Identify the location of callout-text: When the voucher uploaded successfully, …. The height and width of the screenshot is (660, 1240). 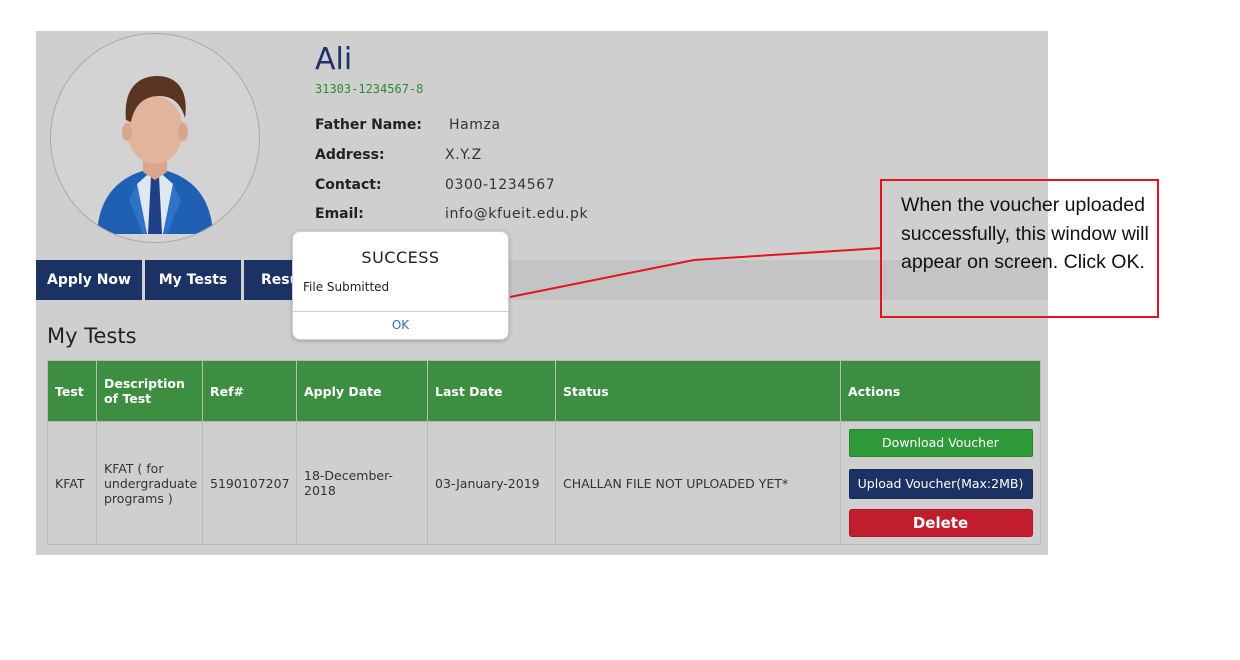
(1025, 233).